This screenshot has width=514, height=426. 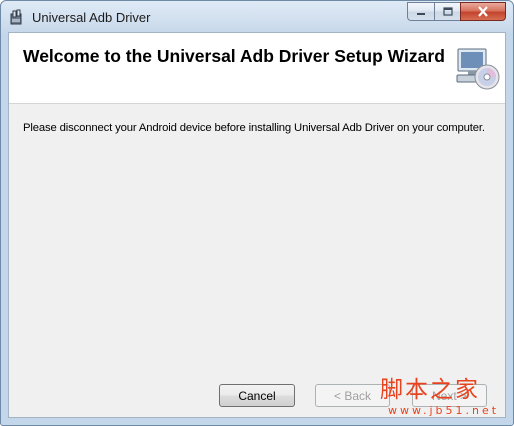 What do you see at coordinates (444, 410) in the screenshot?
I see `watermark-url: www.jb51.net` at bounding box center [444, 410].